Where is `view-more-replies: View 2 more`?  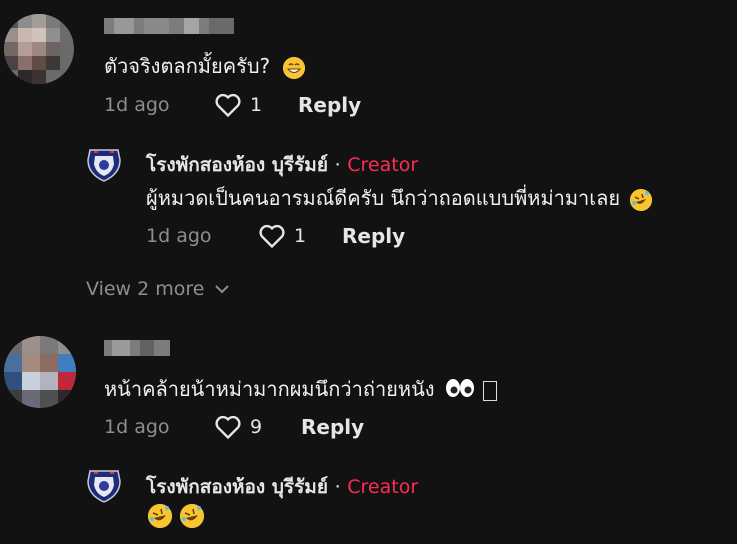 view-more-replies: View 2 more is located at coordinates (158, 289).